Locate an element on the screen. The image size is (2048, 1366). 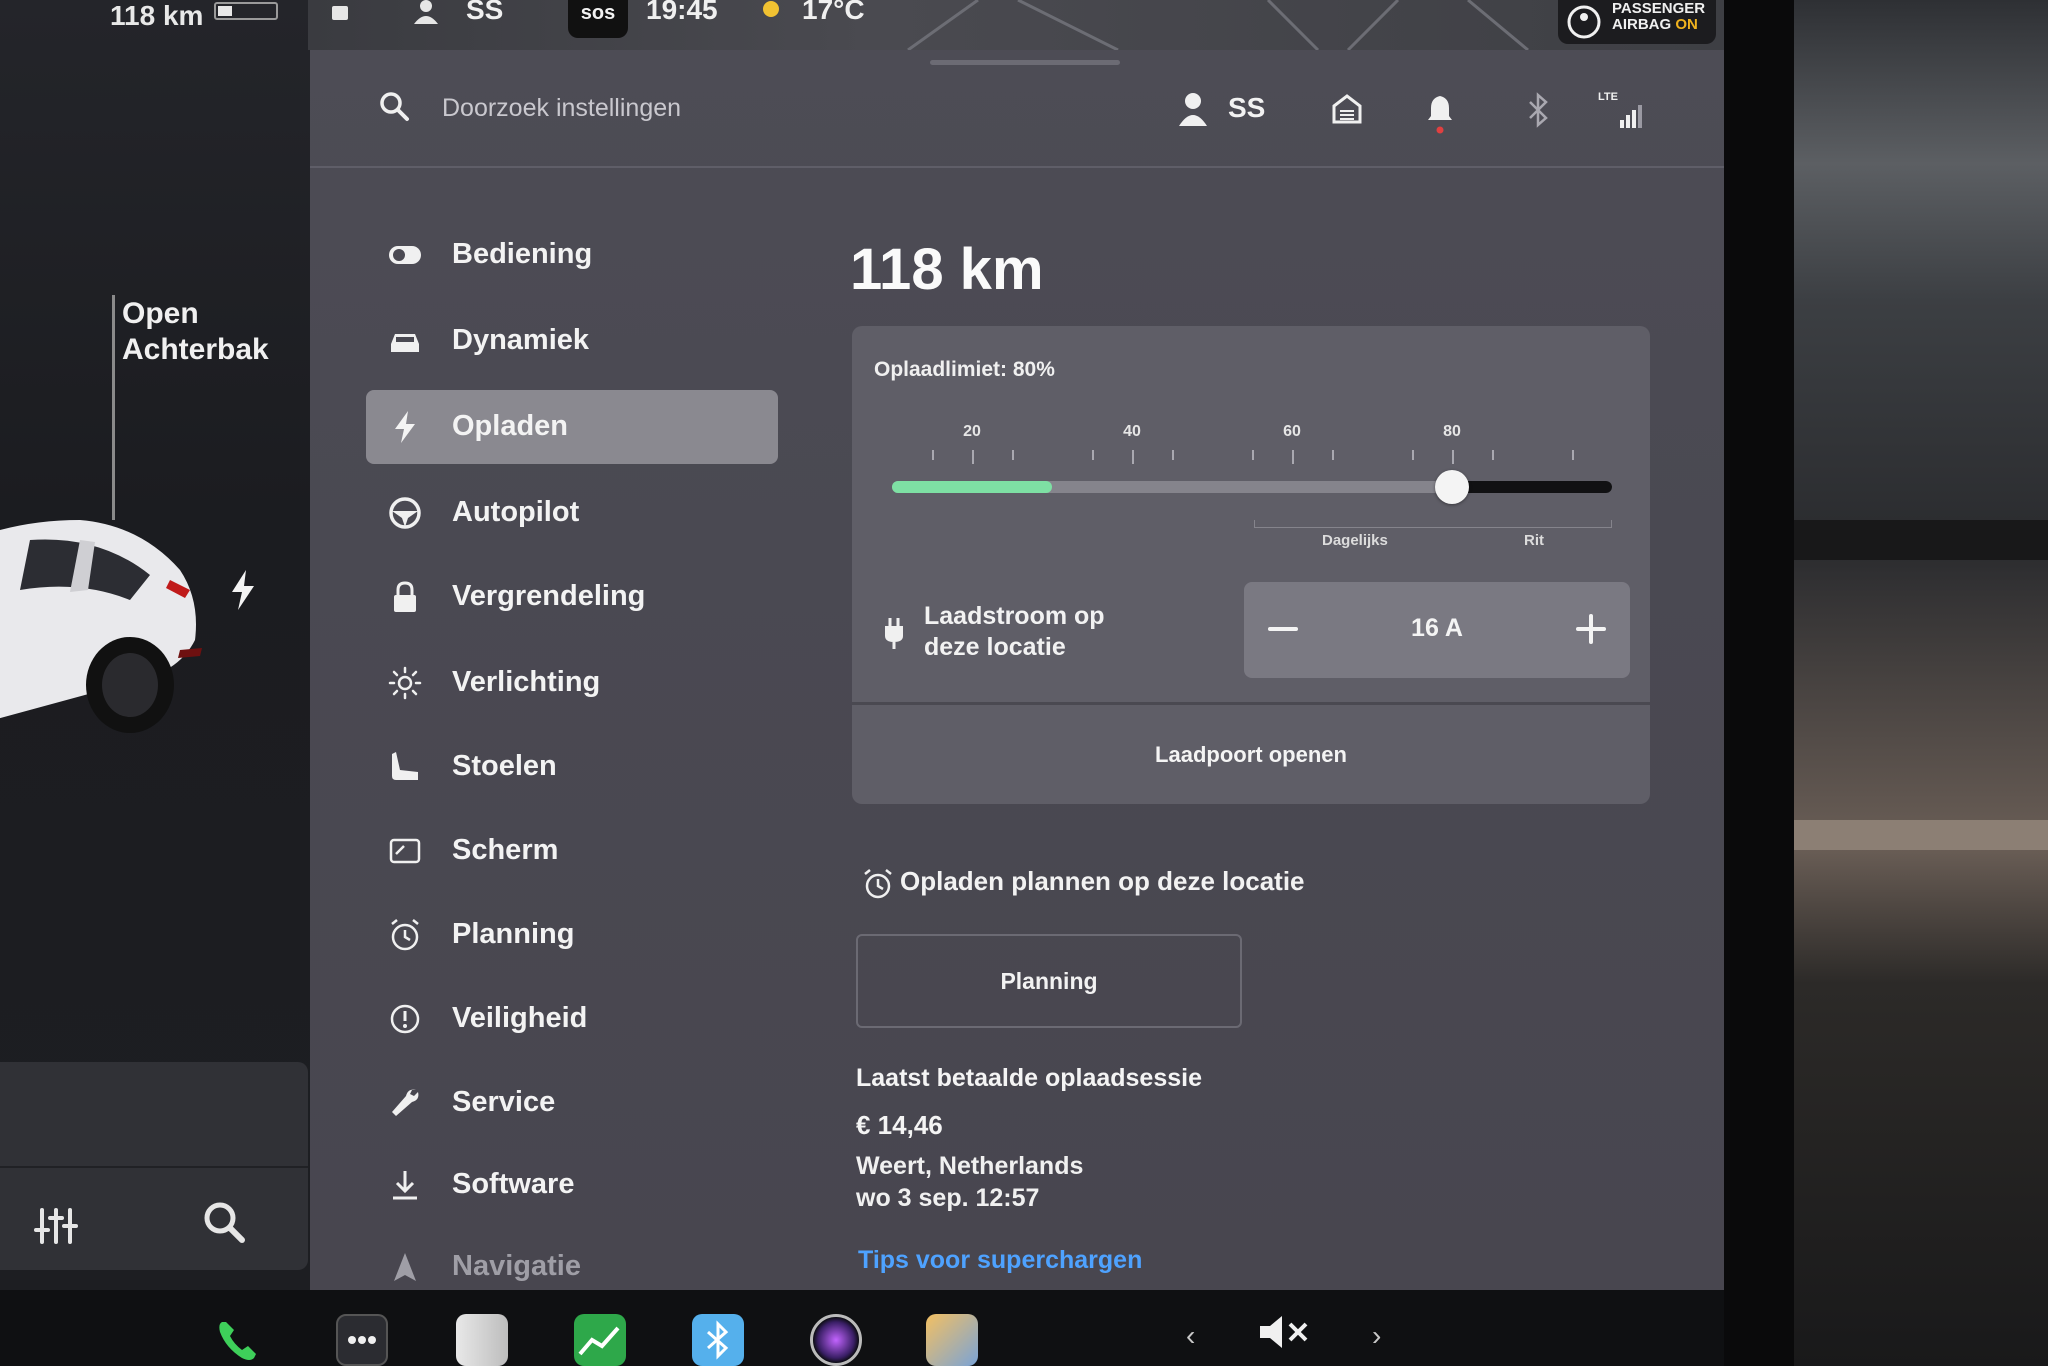
nav-item-bediening: Bediening is located at coordinates (572, 255).